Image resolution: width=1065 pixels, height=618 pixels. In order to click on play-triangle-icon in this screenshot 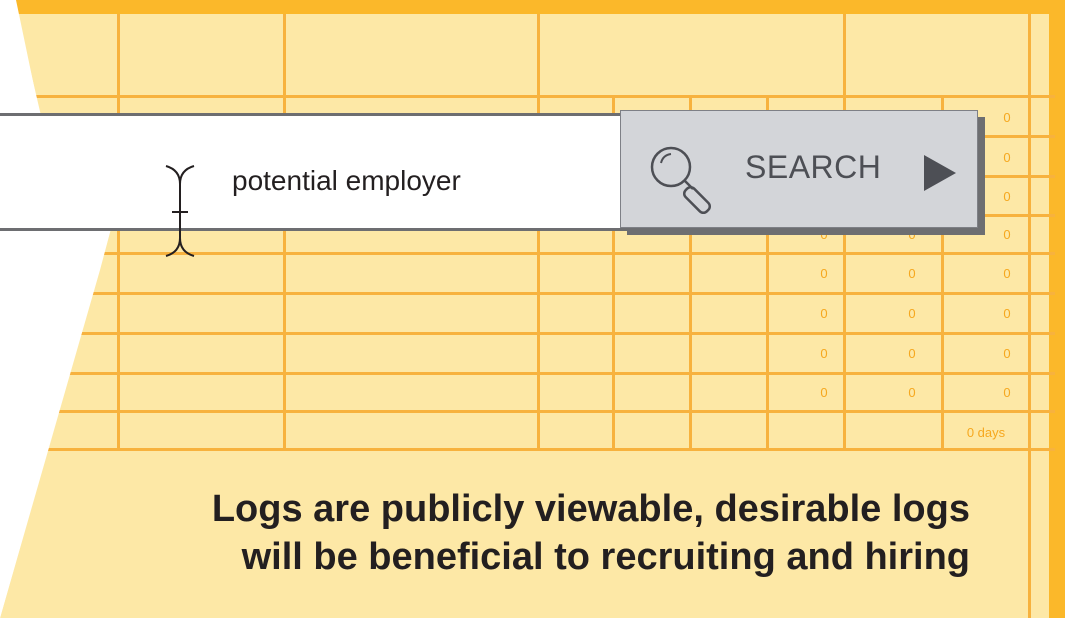, I will do `click(940, 173)`.